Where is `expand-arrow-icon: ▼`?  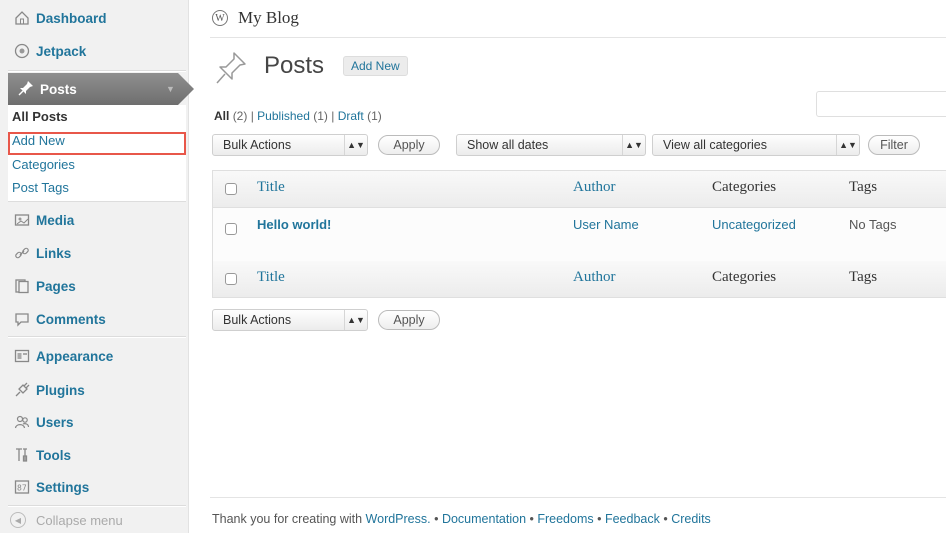
expand-arrow-icon: ▼ is located at coordinates (170, 89).